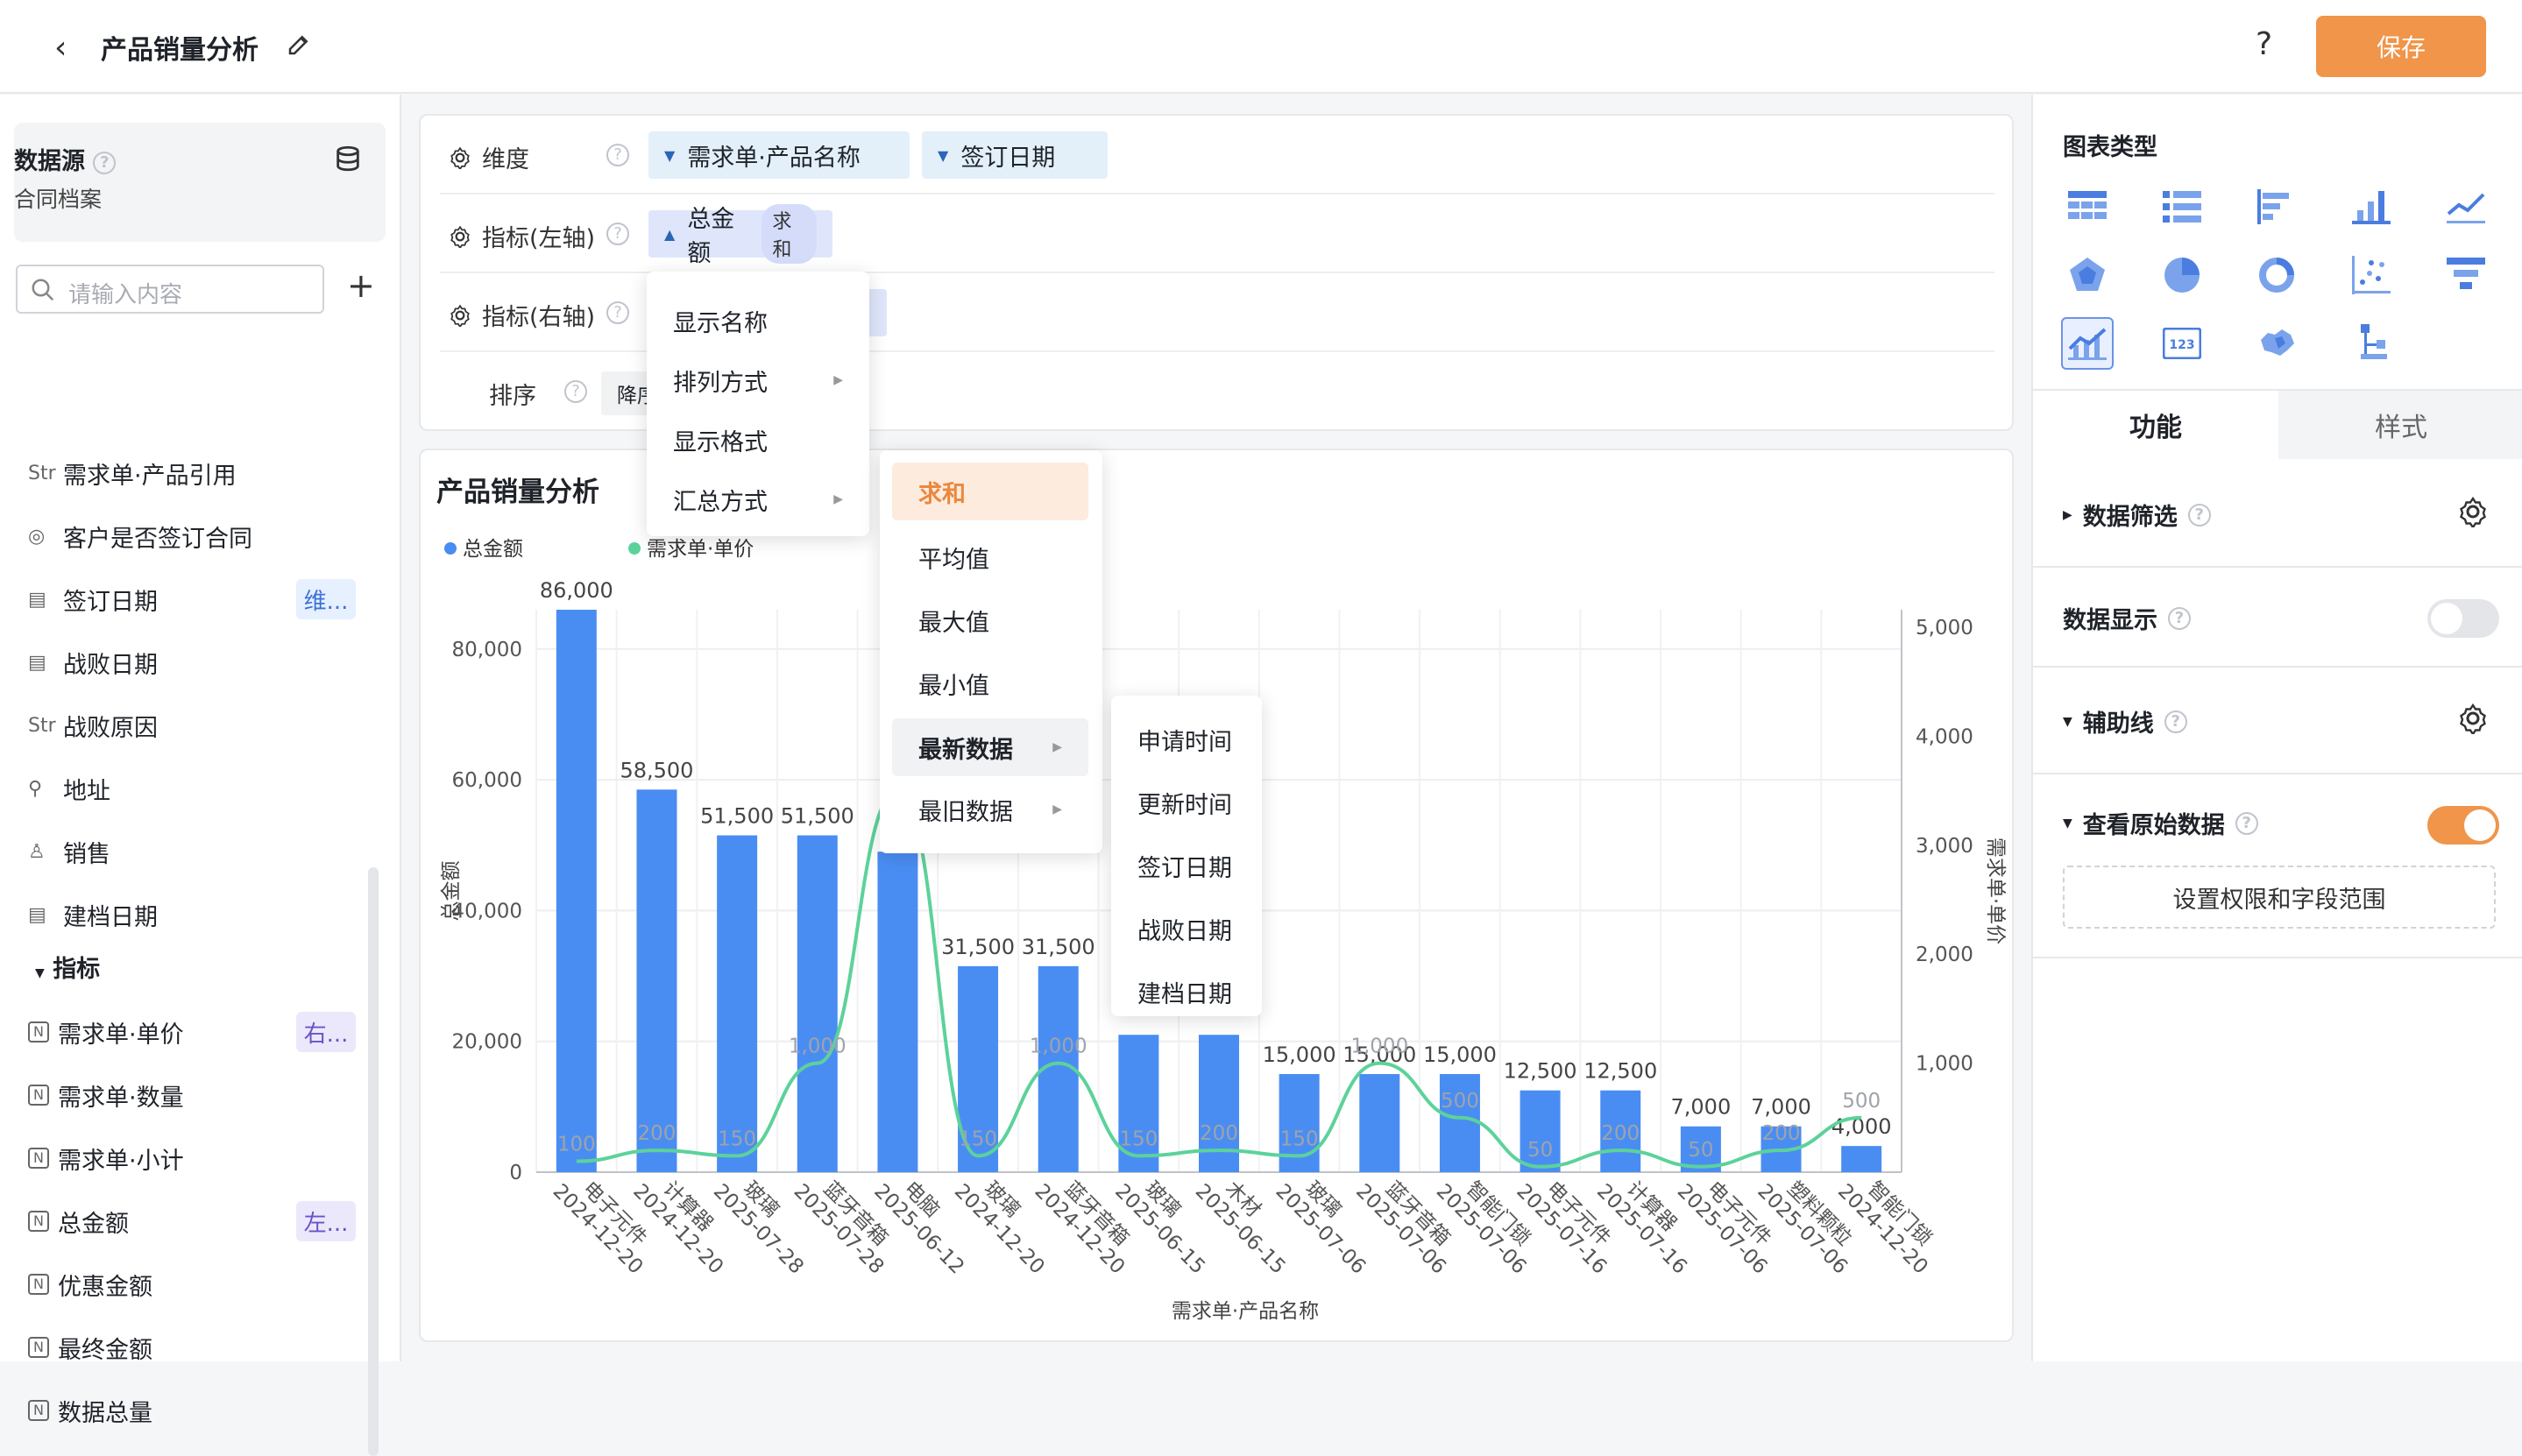  Describe the element at coordinates (1186, 865) in the screenshot. I see `menu-item-sign-date: 签订日期` at that location.